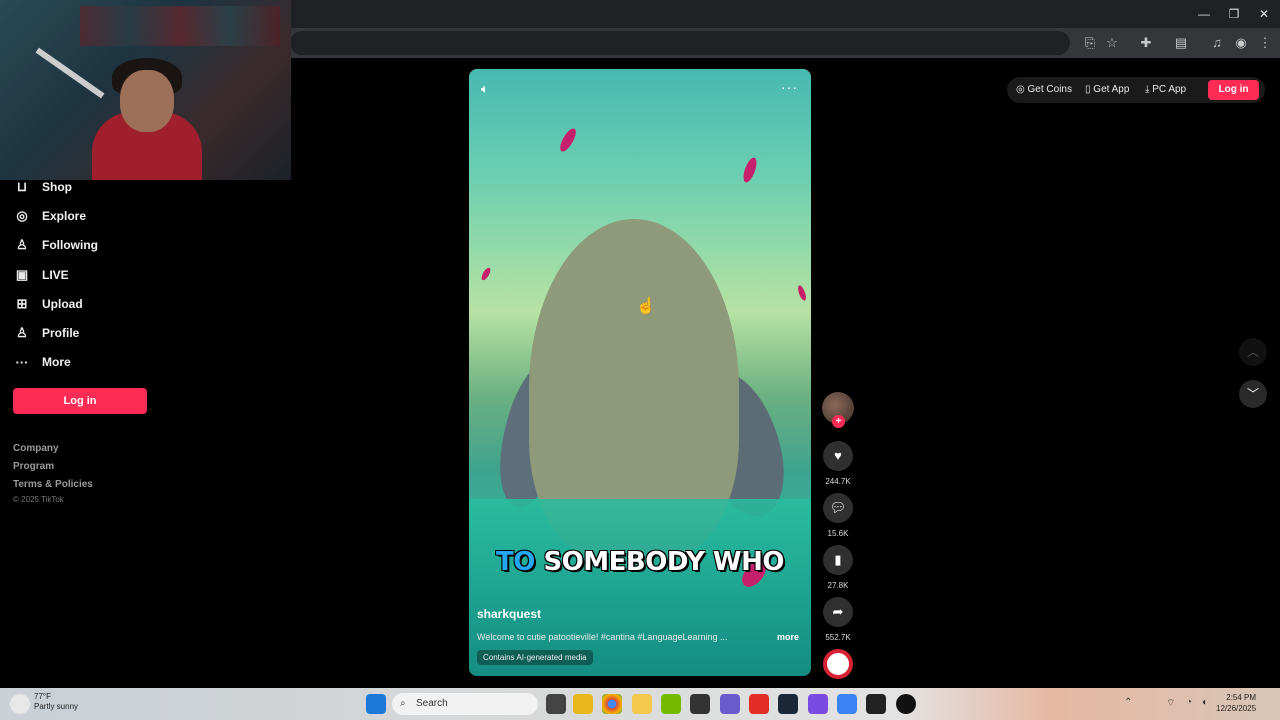 The width and height of the screenshot is (1280, 720). Describe the element at coordinates (671, 704) in the screenshot. I see `nvidia-app-icon` at that location.